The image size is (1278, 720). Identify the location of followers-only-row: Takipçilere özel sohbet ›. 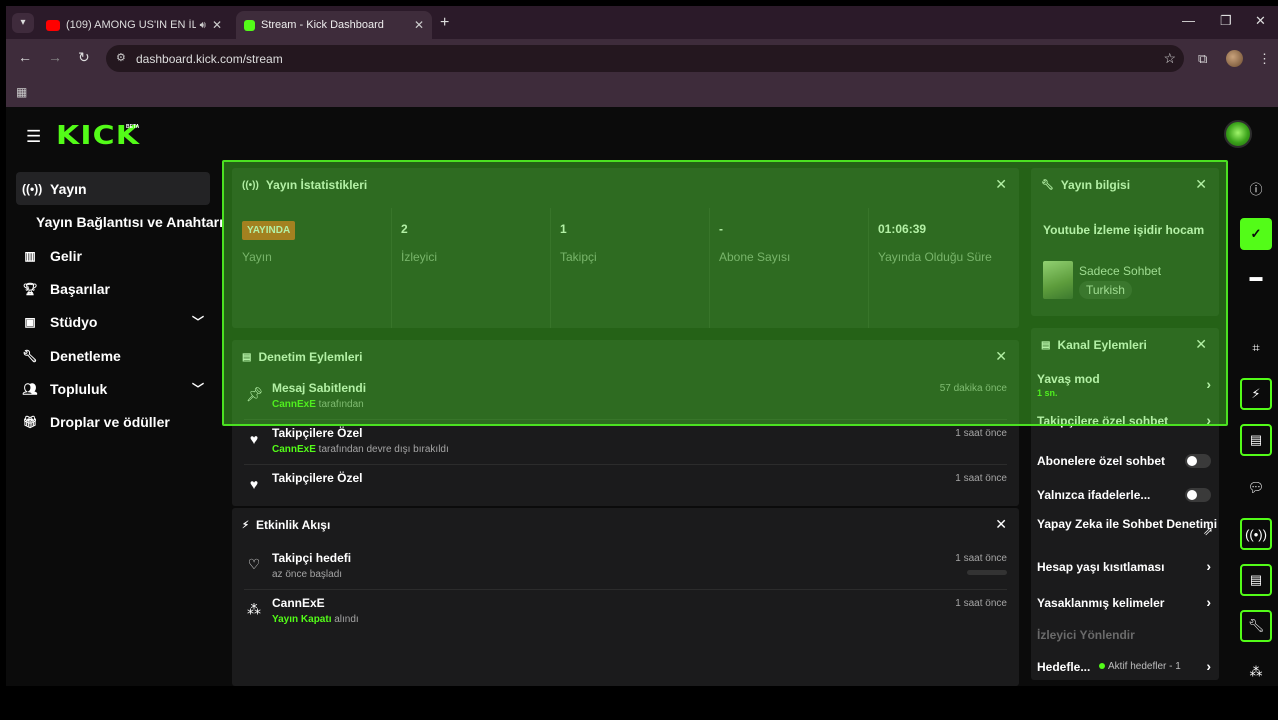
(1125, 426).